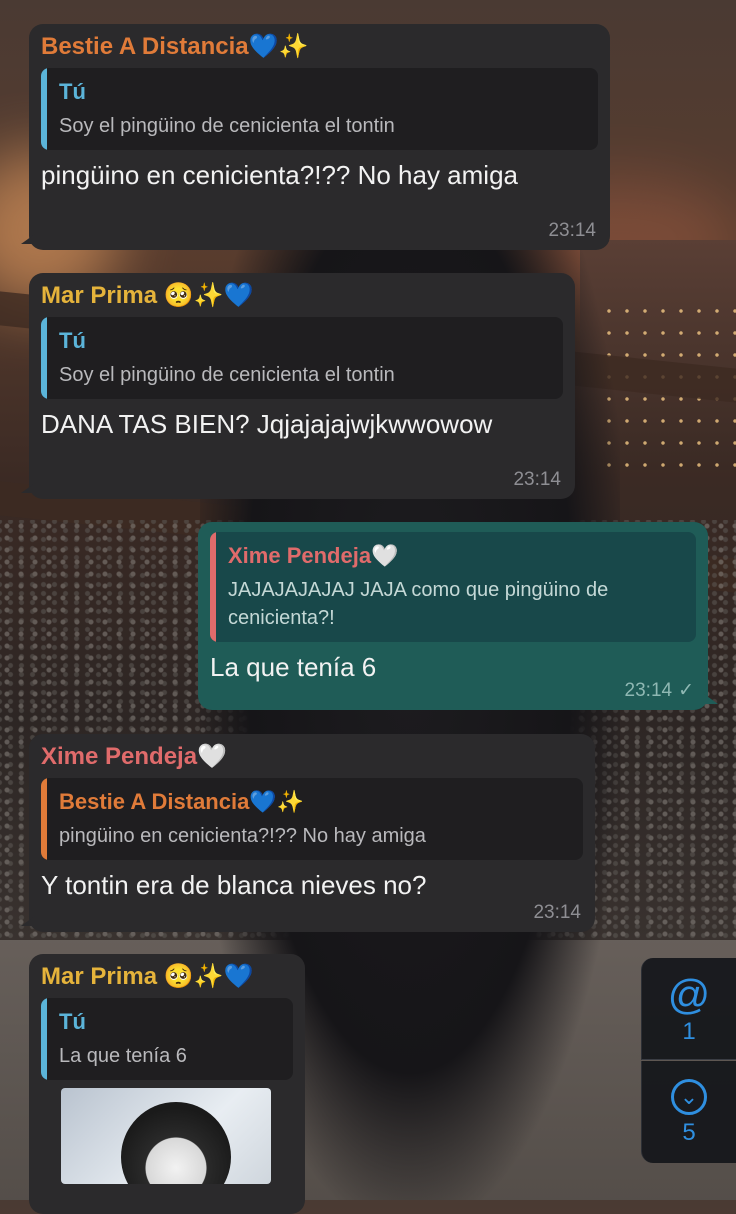 This screenshot has height=1214, width=736. I want to click on chevron-down-icon: ⌄, so click(689, 1097).